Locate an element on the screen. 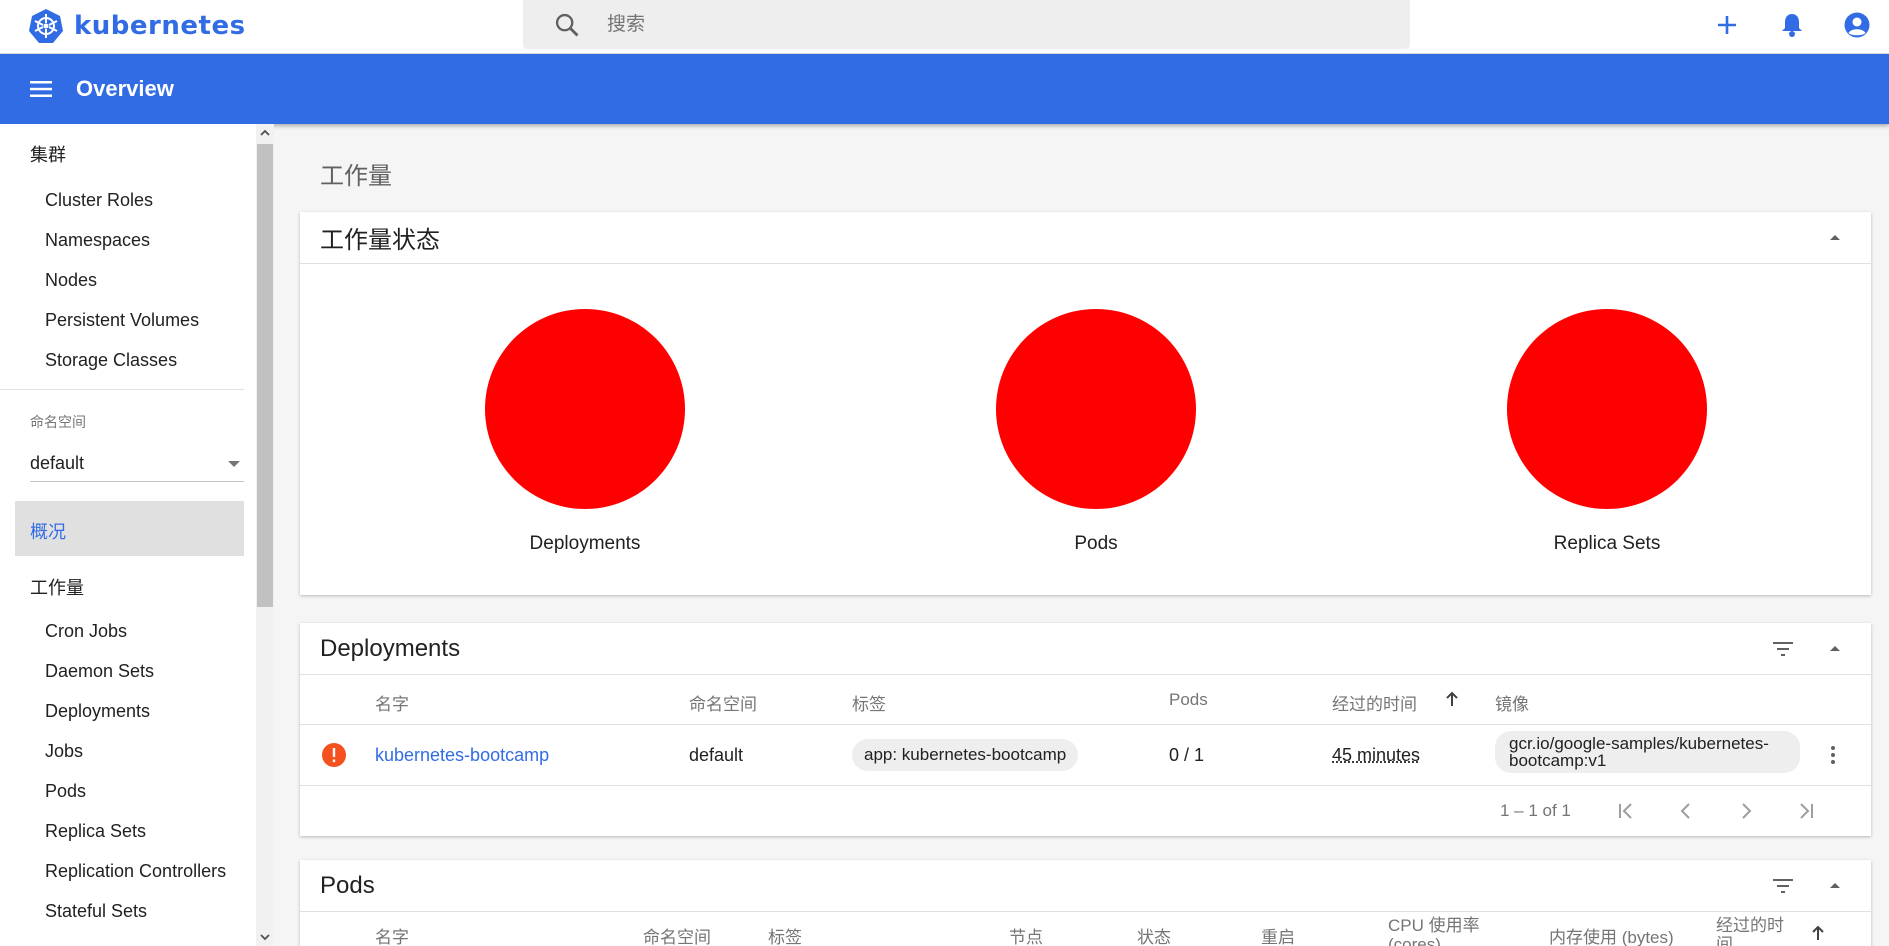  search-input is located at coordinates (987, 24).